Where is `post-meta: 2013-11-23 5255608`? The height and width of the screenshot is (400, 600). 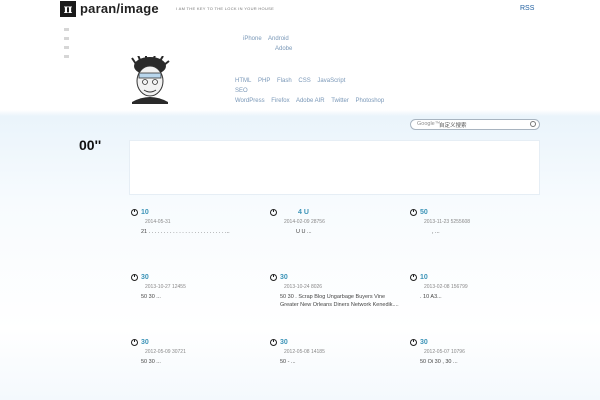 post-meta: 2013-11-23 5255608 is located at coordinates (447, 222).